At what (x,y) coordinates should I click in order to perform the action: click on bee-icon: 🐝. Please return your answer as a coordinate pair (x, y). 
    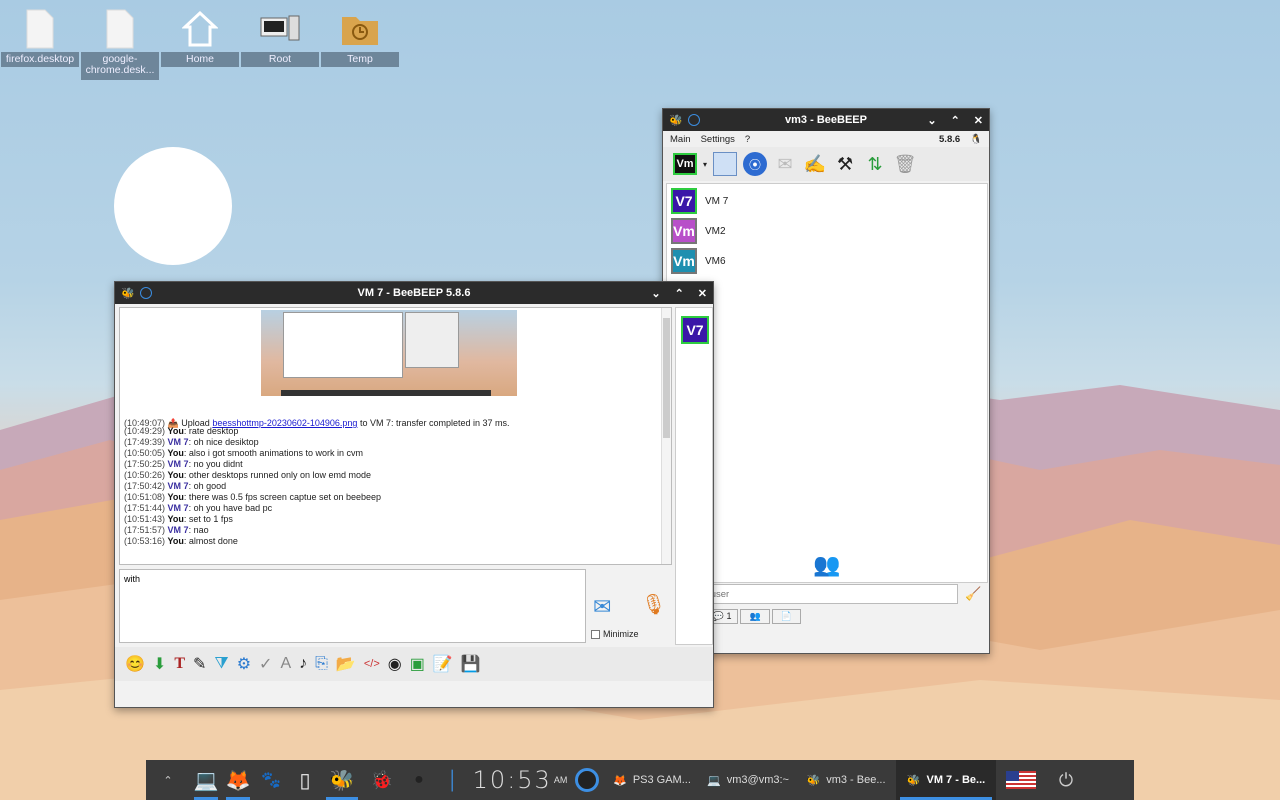
    Looking at the image, I should click on (128, 293).